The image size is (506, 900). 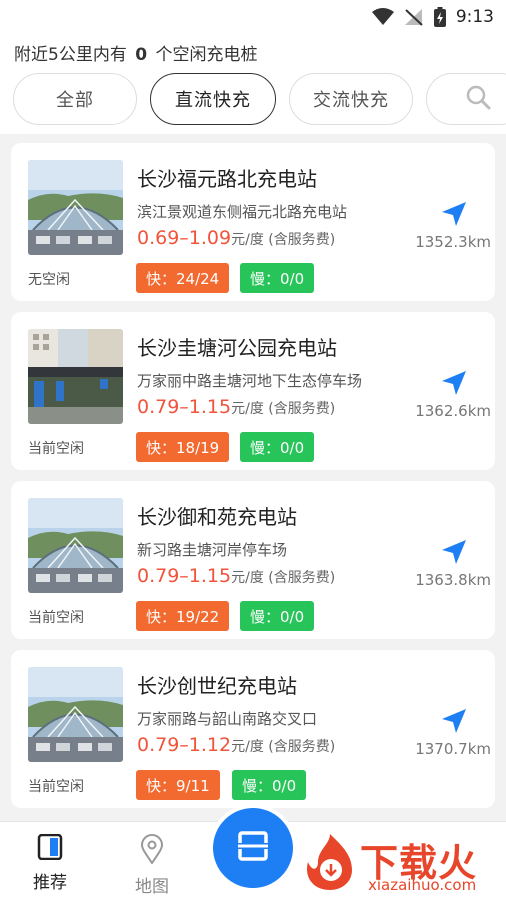 I want to click on station-distance: 1370.7km, so click(x=453, y=749).